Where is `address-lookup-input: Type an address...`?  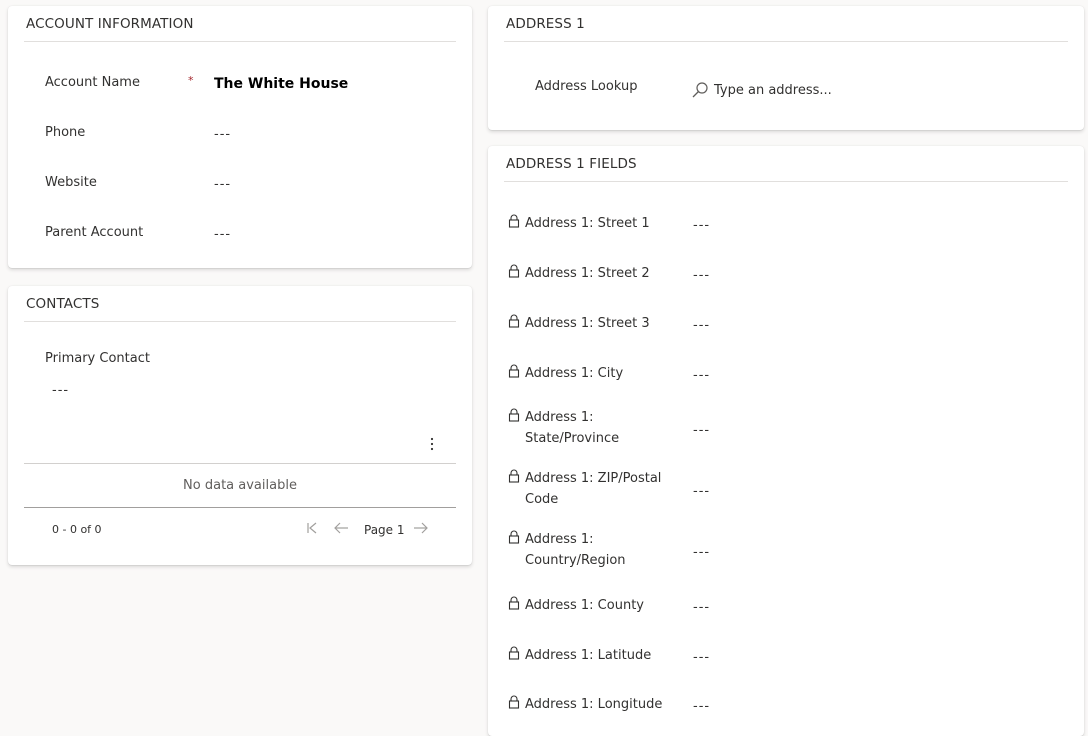
address-lookup-input: Type an address... is located at coordinates (871, 90).